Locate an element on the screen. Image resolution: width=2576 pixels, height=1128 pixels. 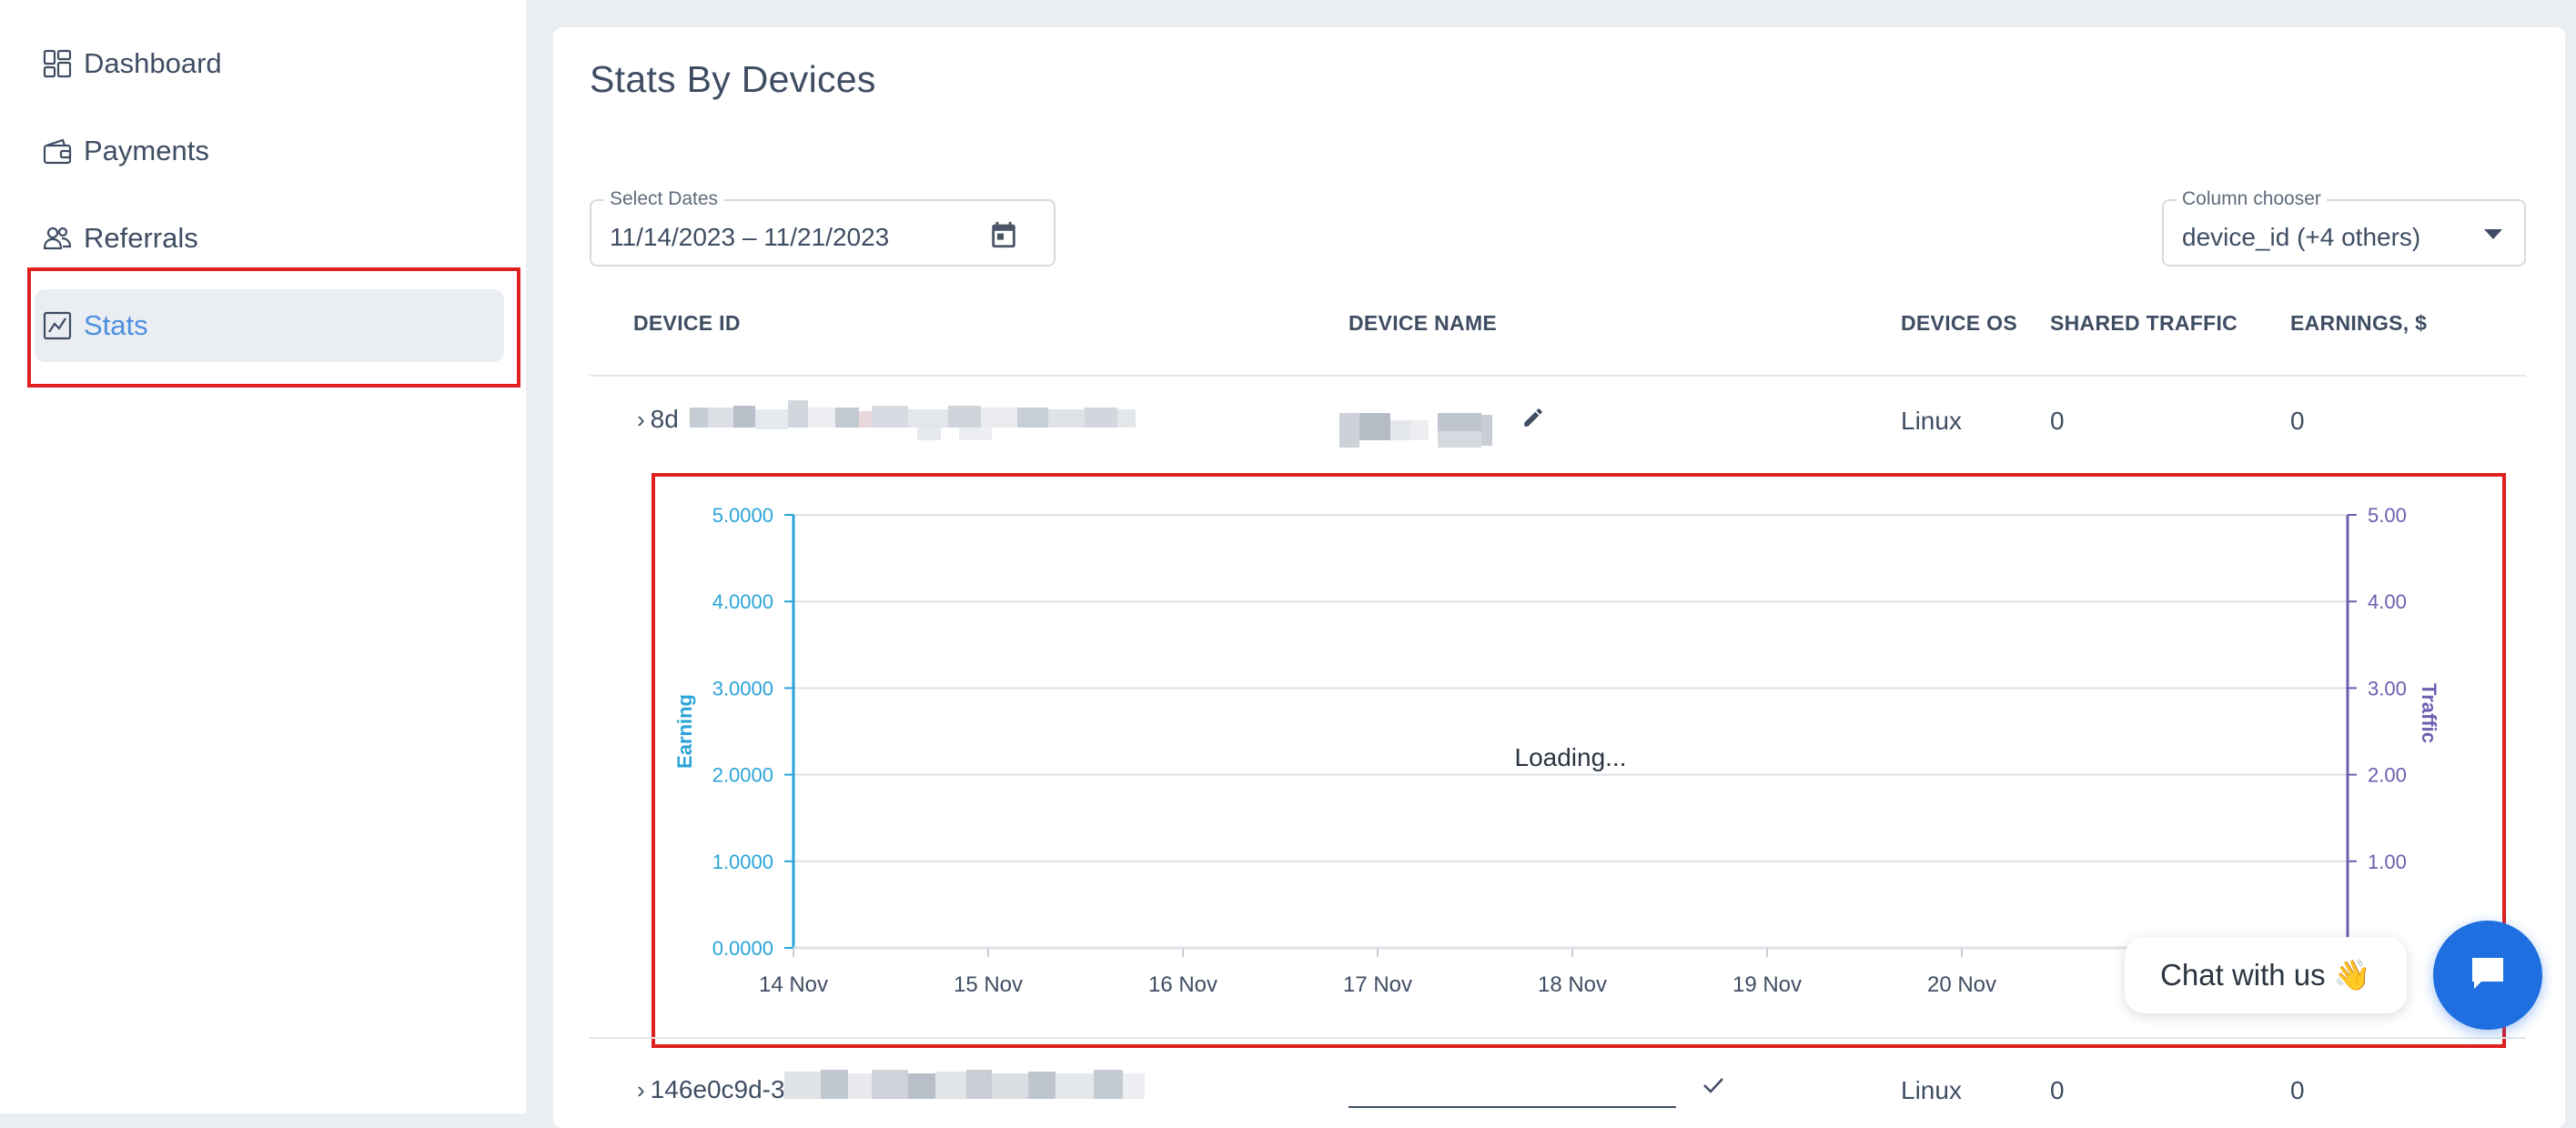
x-tick-label: 16 Nov is located at coordinates (1182, 984).